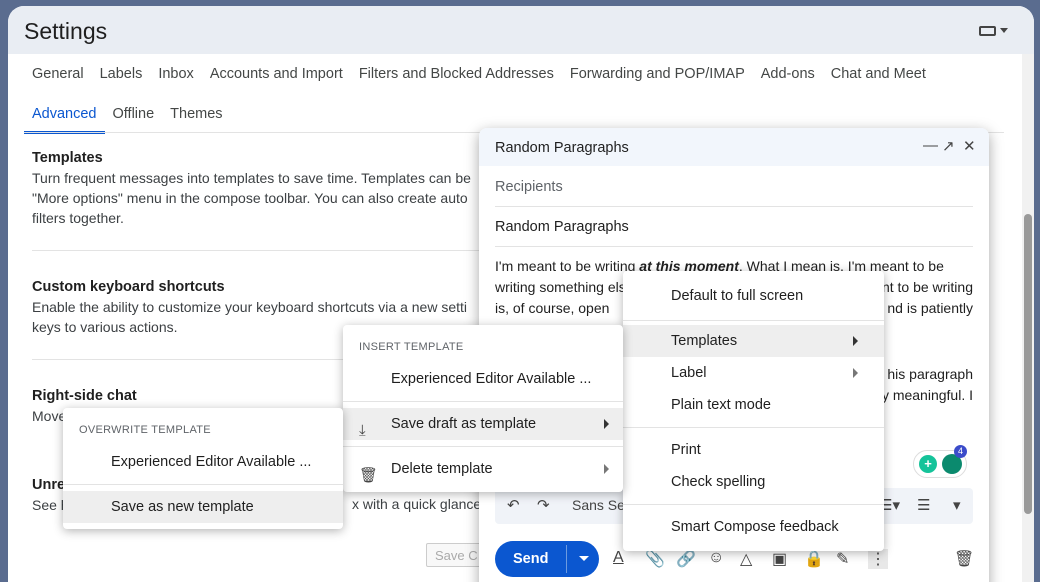 This screenshot has height=582, width=1040. Describe the element at coordinates (196, 120) in the screenshot. I see `tab-themes: Themes` at that location.